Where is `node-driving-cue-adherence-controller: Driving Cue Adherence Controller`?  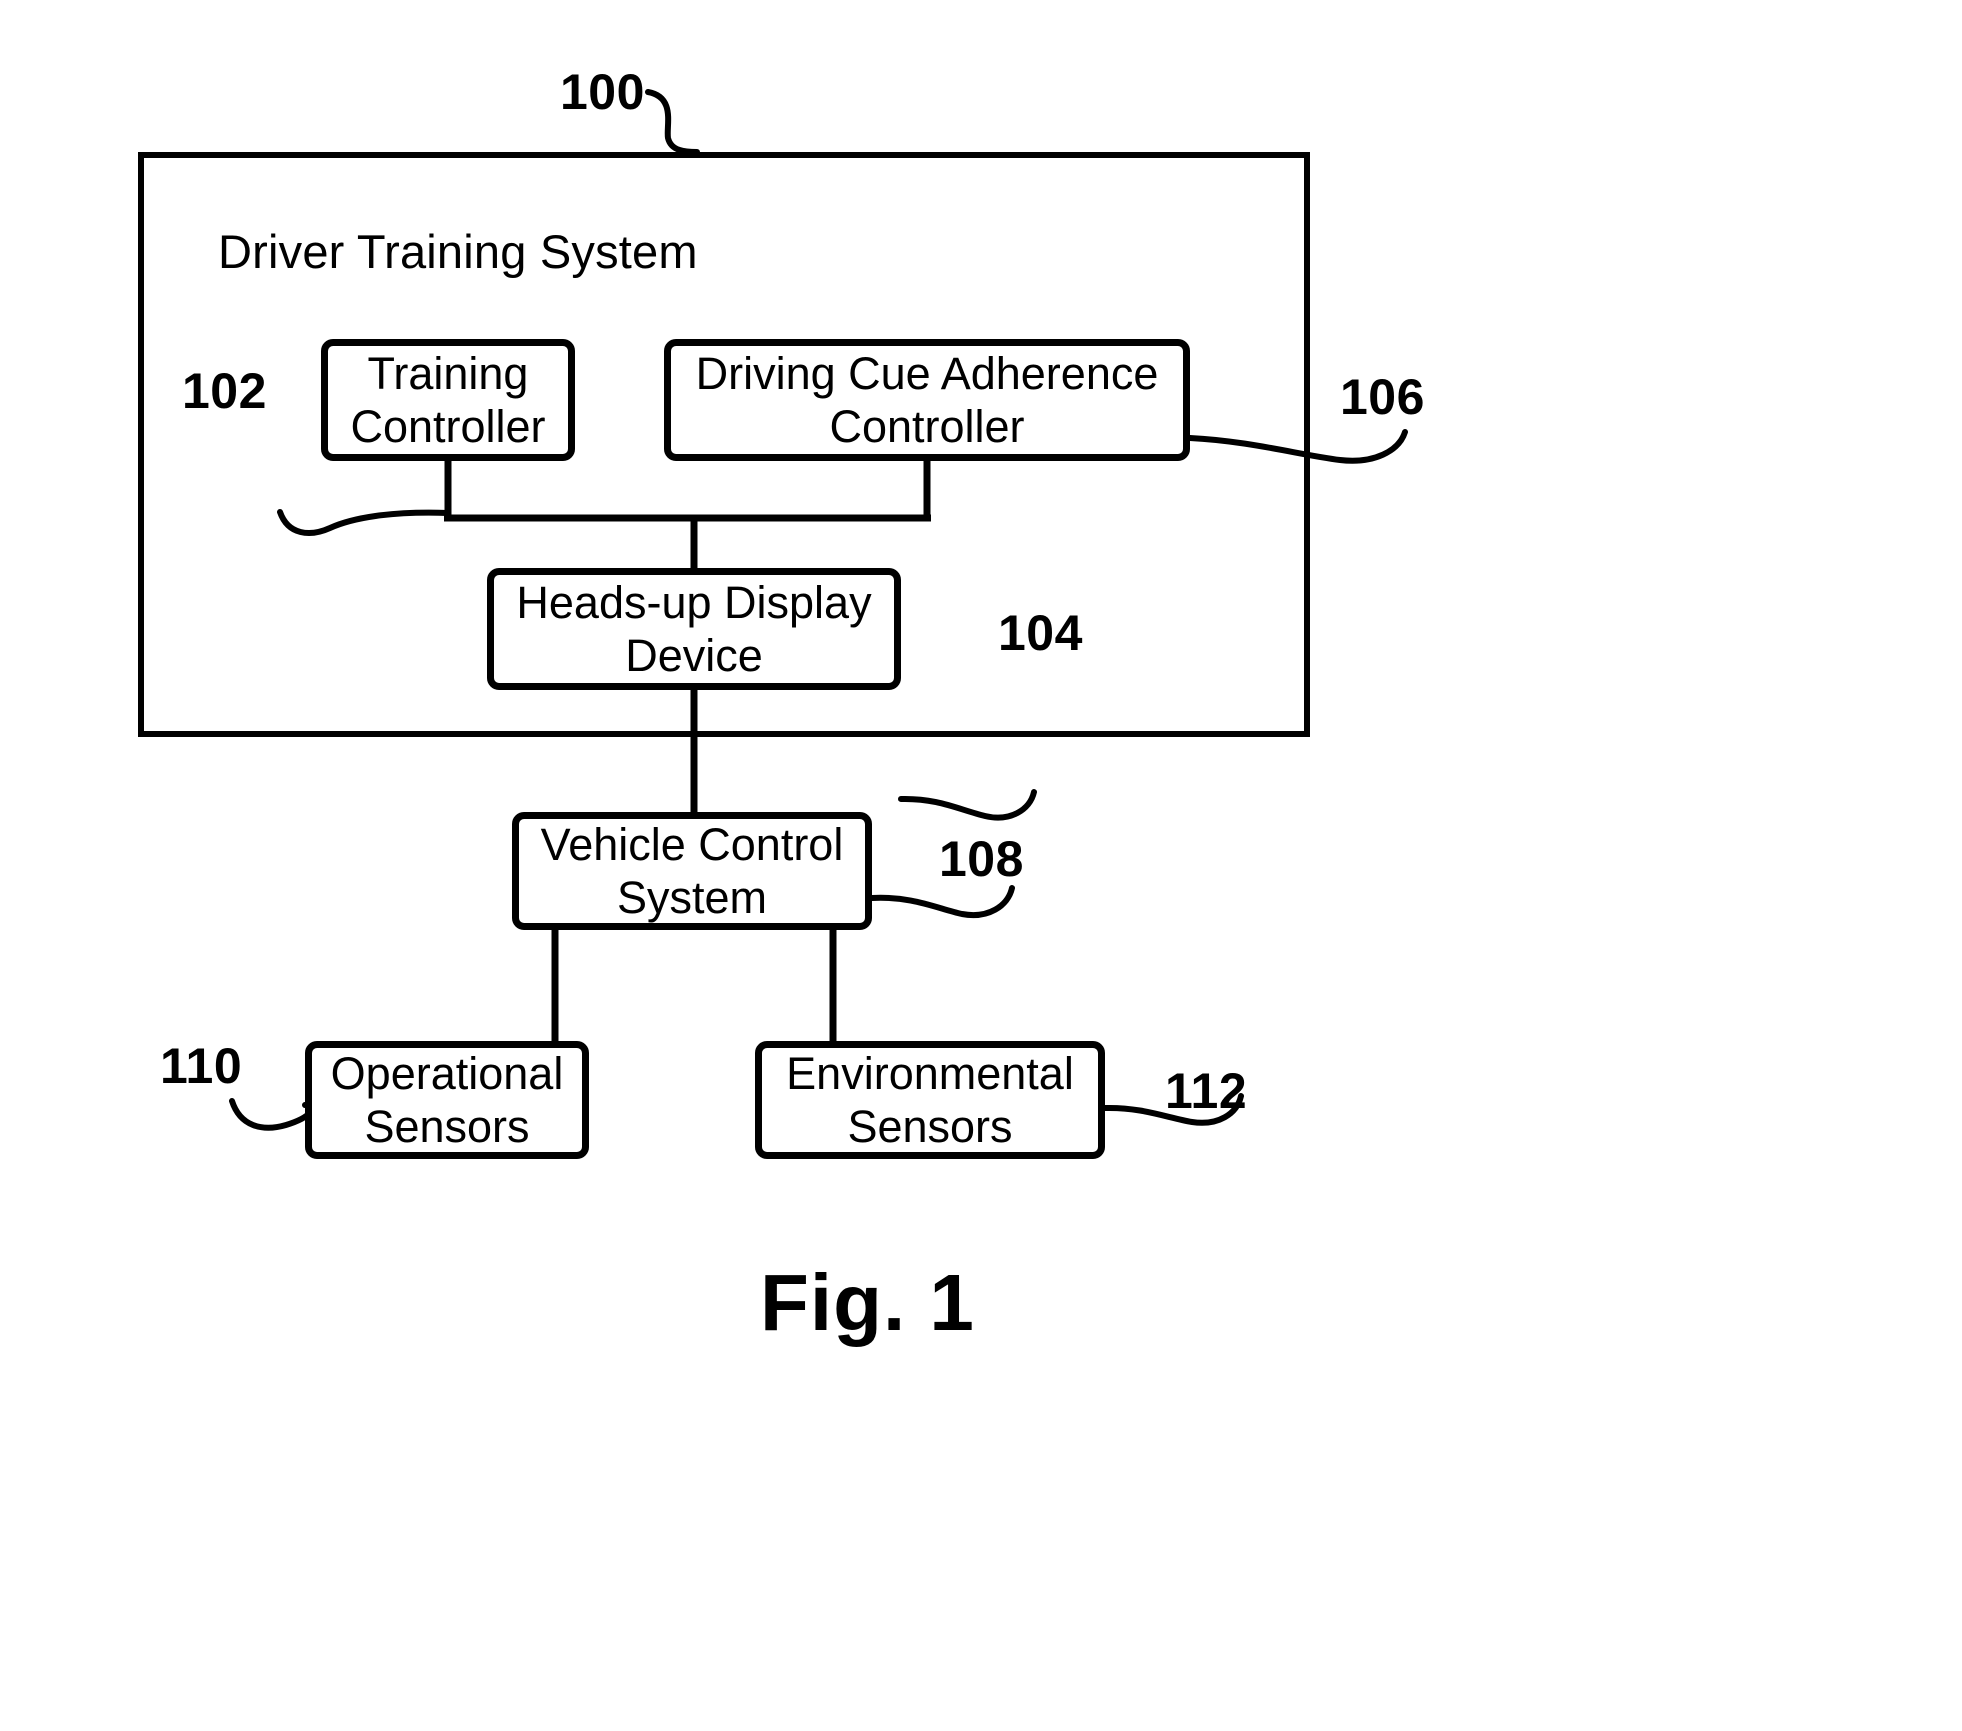 node-driving-cue-adherence-controller: Driving Cue Adherence Controller is located at coordinates (927, 400).